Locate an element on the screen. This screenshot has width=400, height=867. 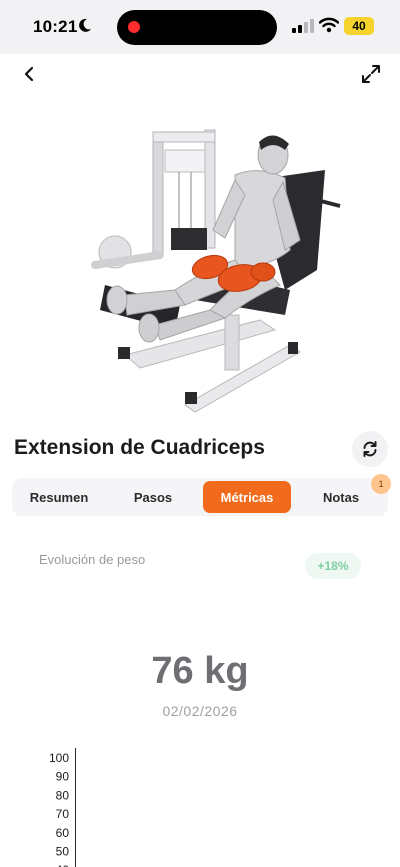
dynamic-island is located at coordinates (197, 27).